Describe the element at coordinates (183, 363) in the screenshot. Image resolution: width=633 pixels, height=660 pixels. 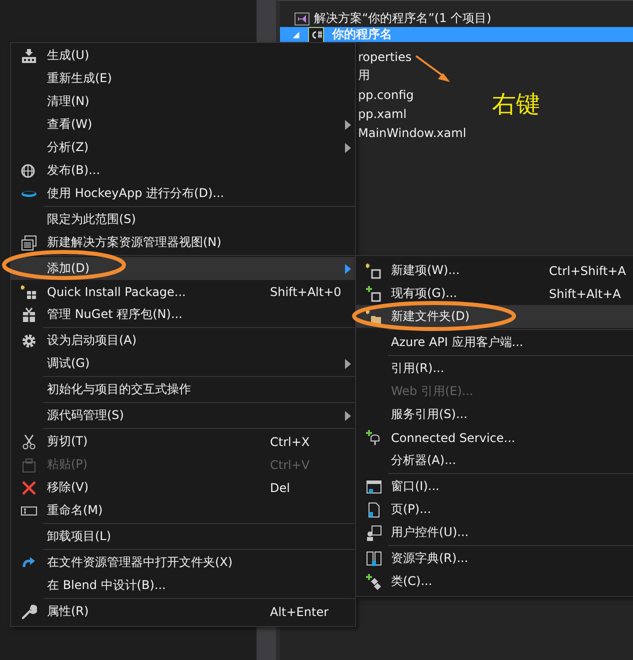
I see `menu-item: 调试(G)` at that location.